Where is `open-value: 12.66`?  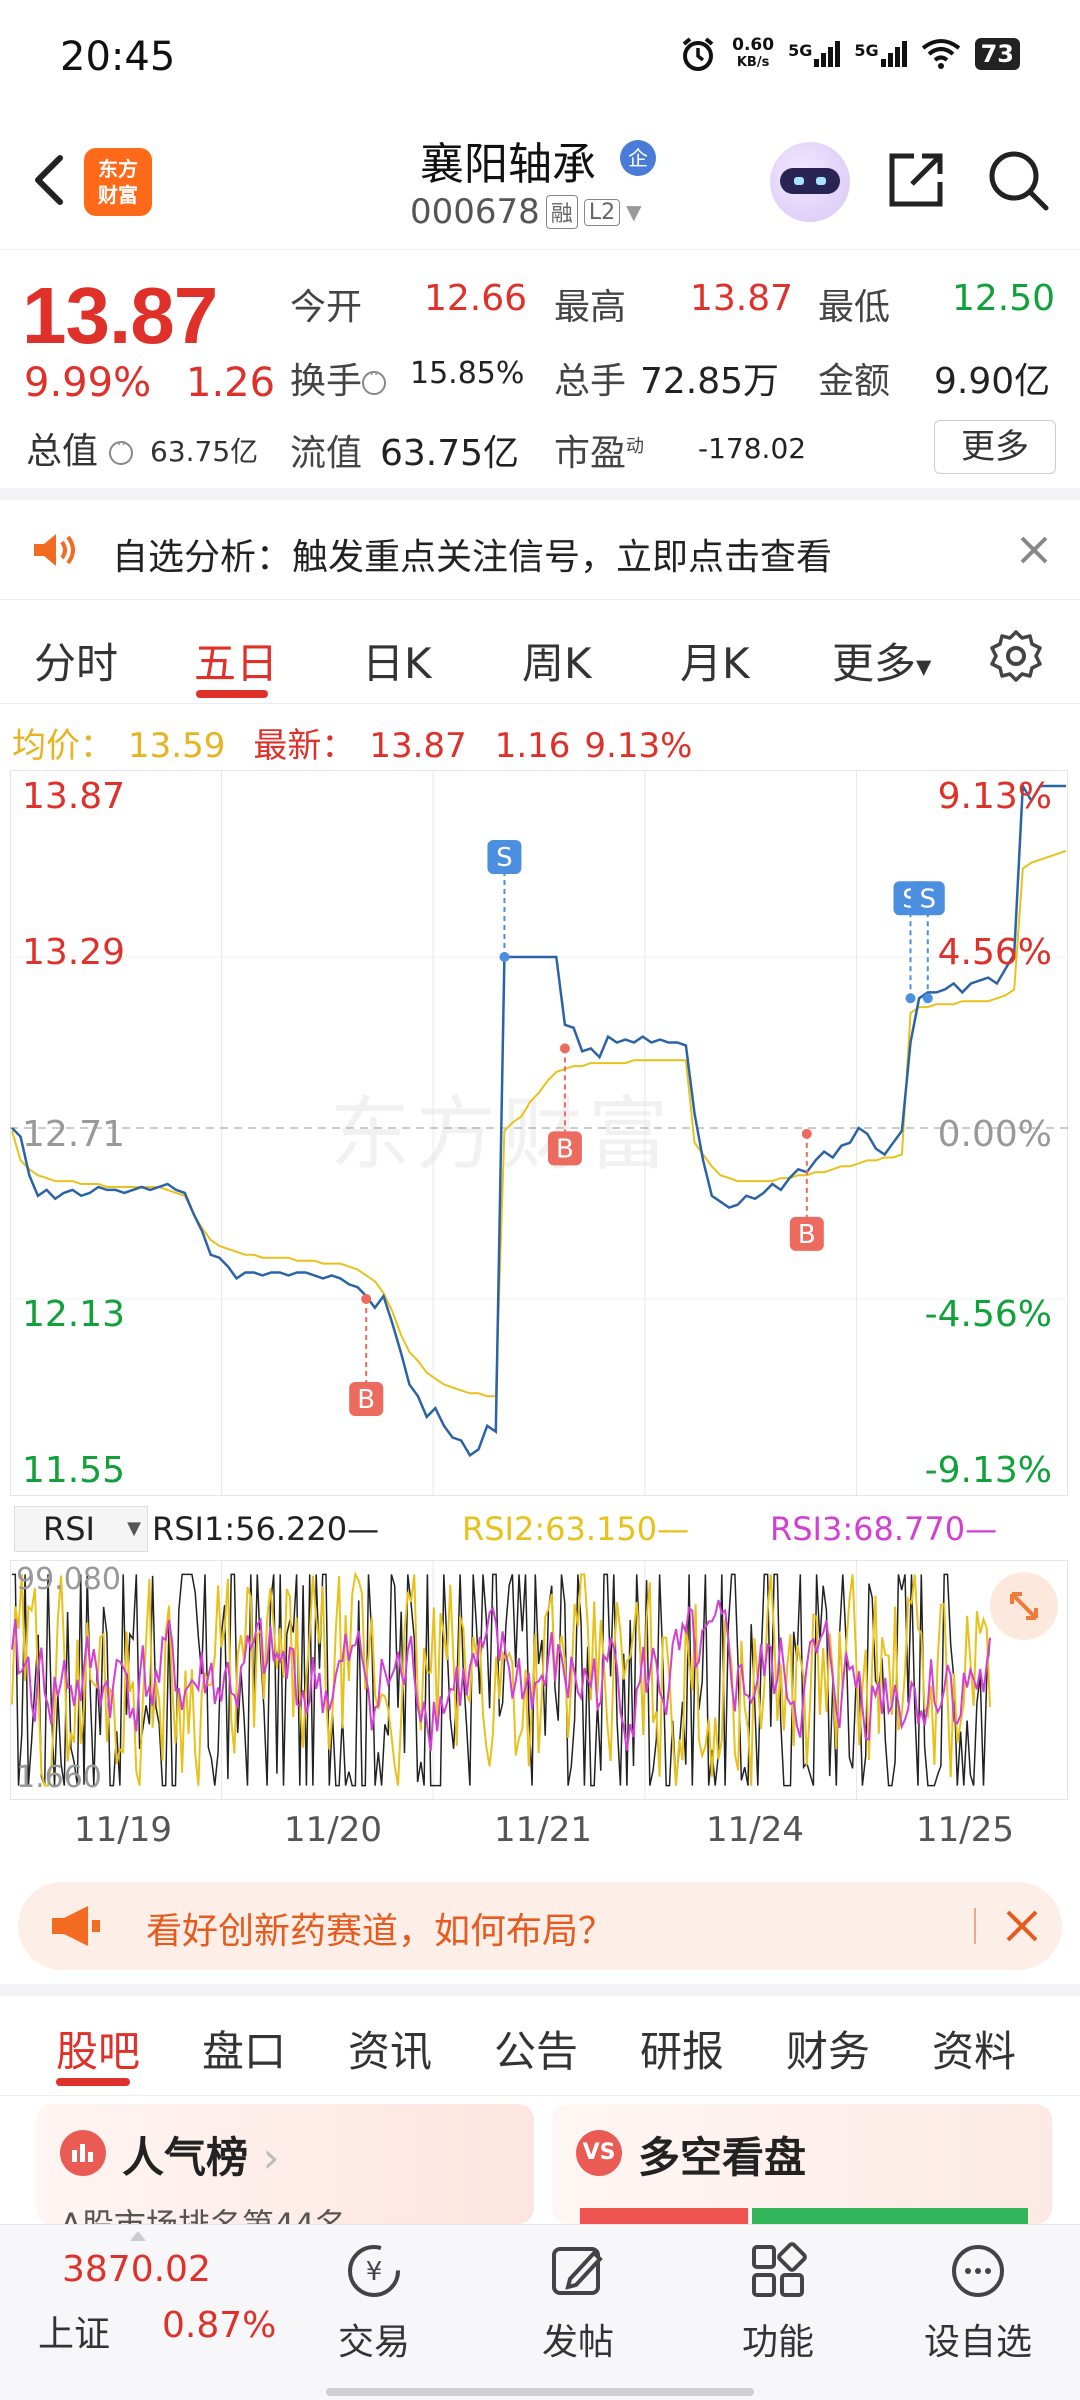 open-value: 12.66 is located at coordinates (476, 298).